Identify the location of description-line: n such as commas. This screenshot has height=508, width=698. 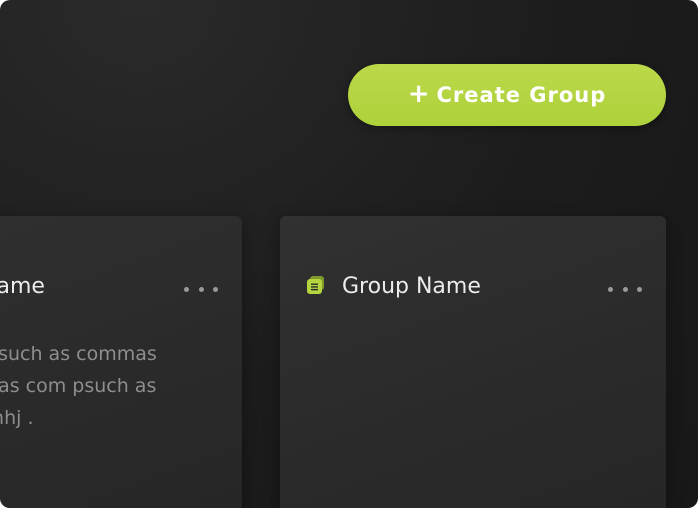
(78, 354).